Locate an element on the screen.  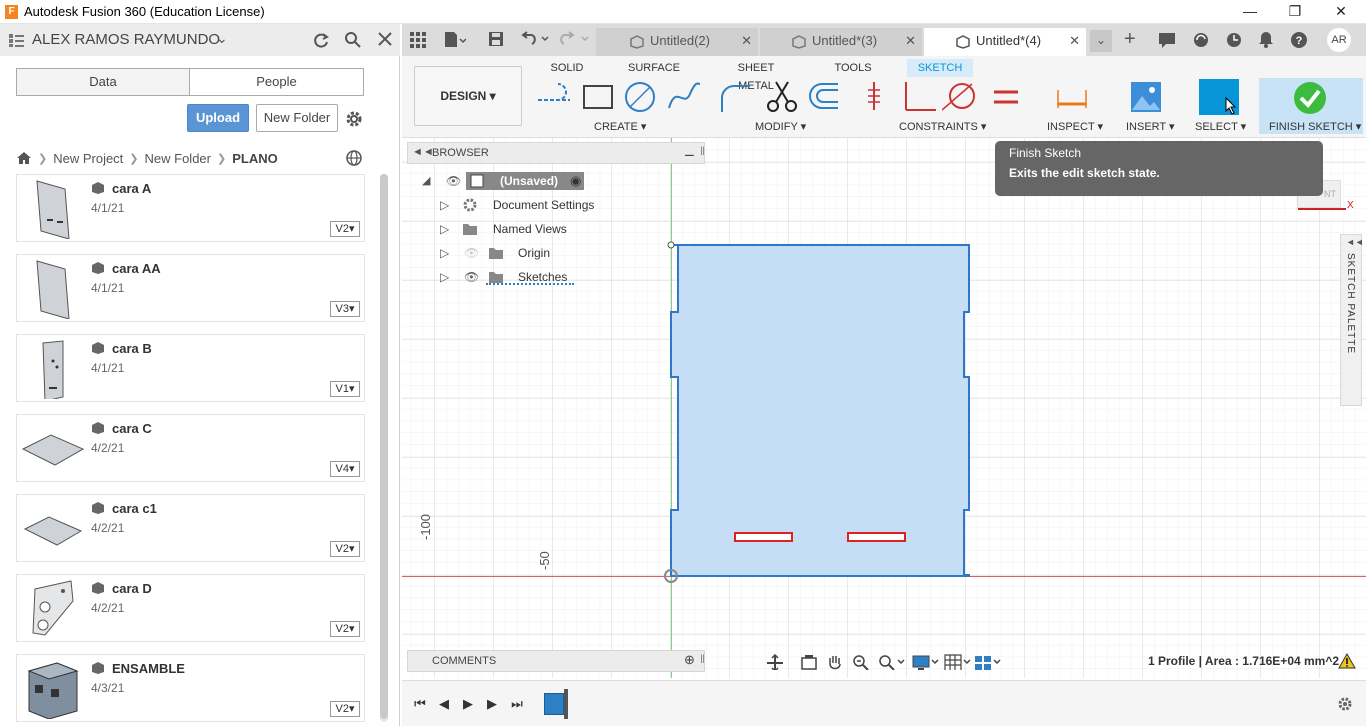
grid-settings-icon is located at coordinates (958, 662).